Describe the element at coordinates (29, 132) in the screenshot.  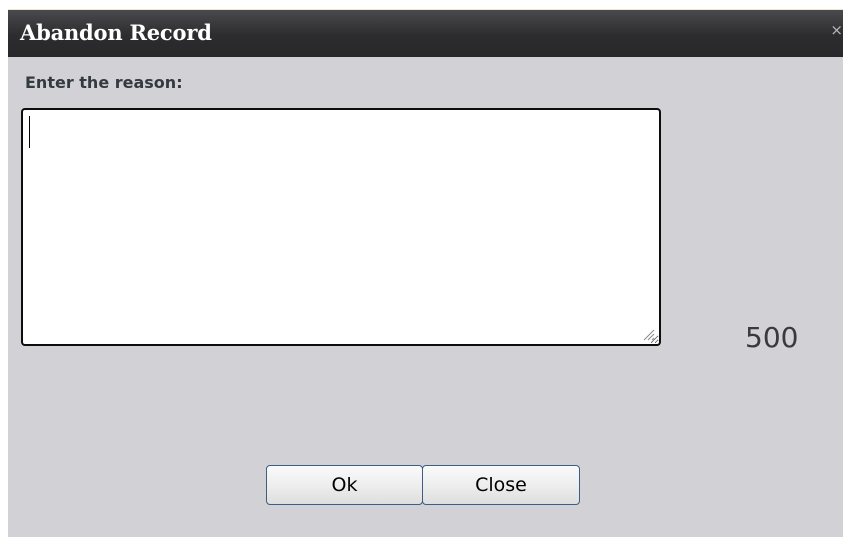
I see `text-caret` at that location.